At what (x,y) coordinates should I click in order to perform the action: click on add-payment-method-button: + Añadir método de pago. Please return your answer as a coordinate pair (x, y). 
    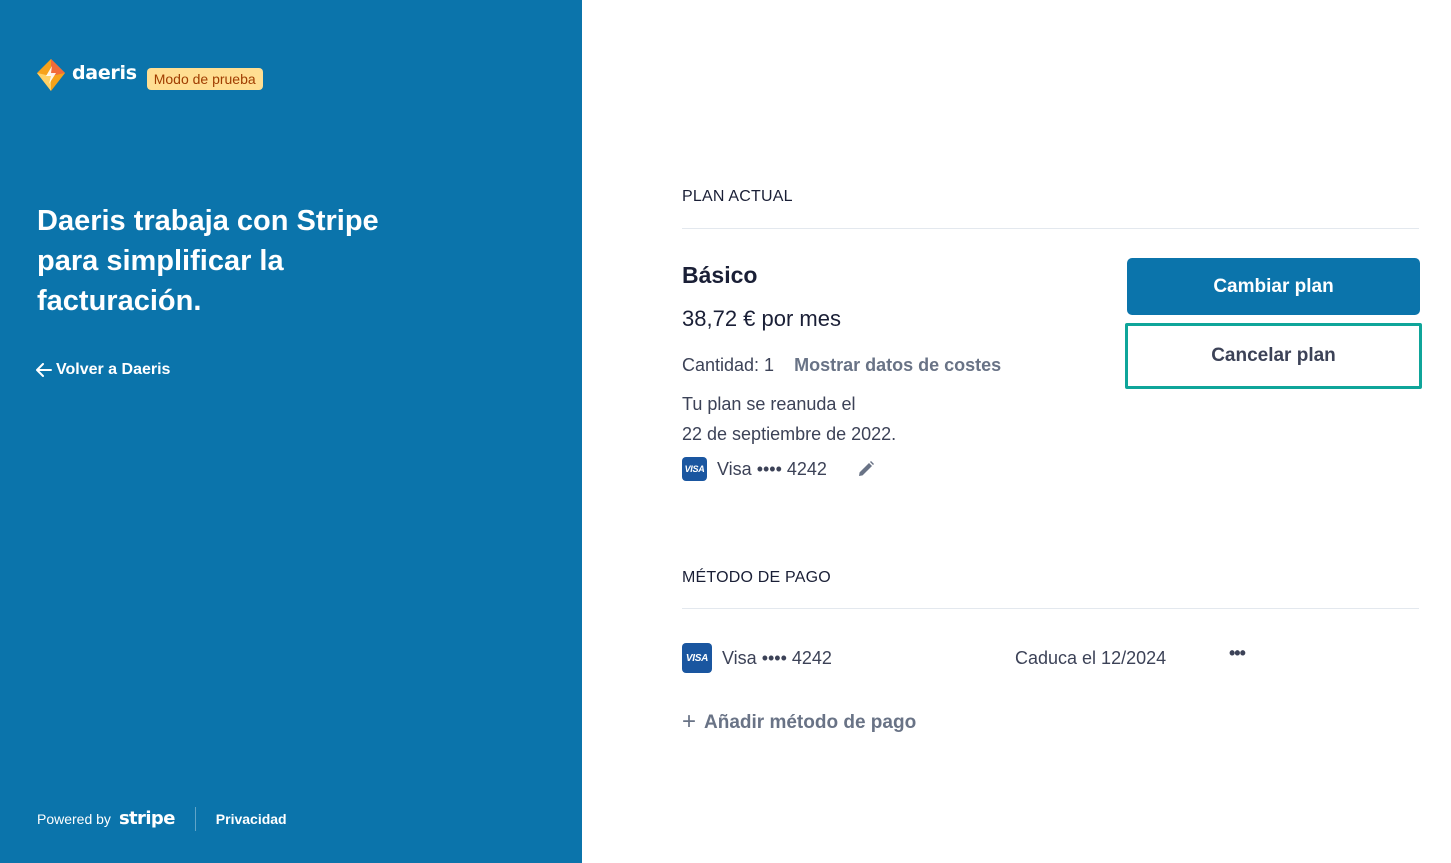
    Looking at the image, I should click on (799, 722).